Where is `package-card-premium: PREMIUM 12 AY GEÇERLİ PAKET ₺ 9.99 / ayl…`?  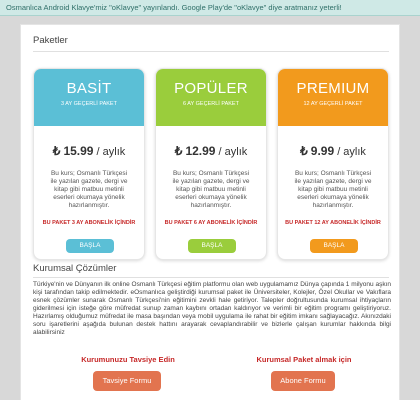
package-card-premium: PREMIUM 12 AY GEÇERLİ PAKET ₺ 9.99 / ayl… is located at coordinates (333, 164).